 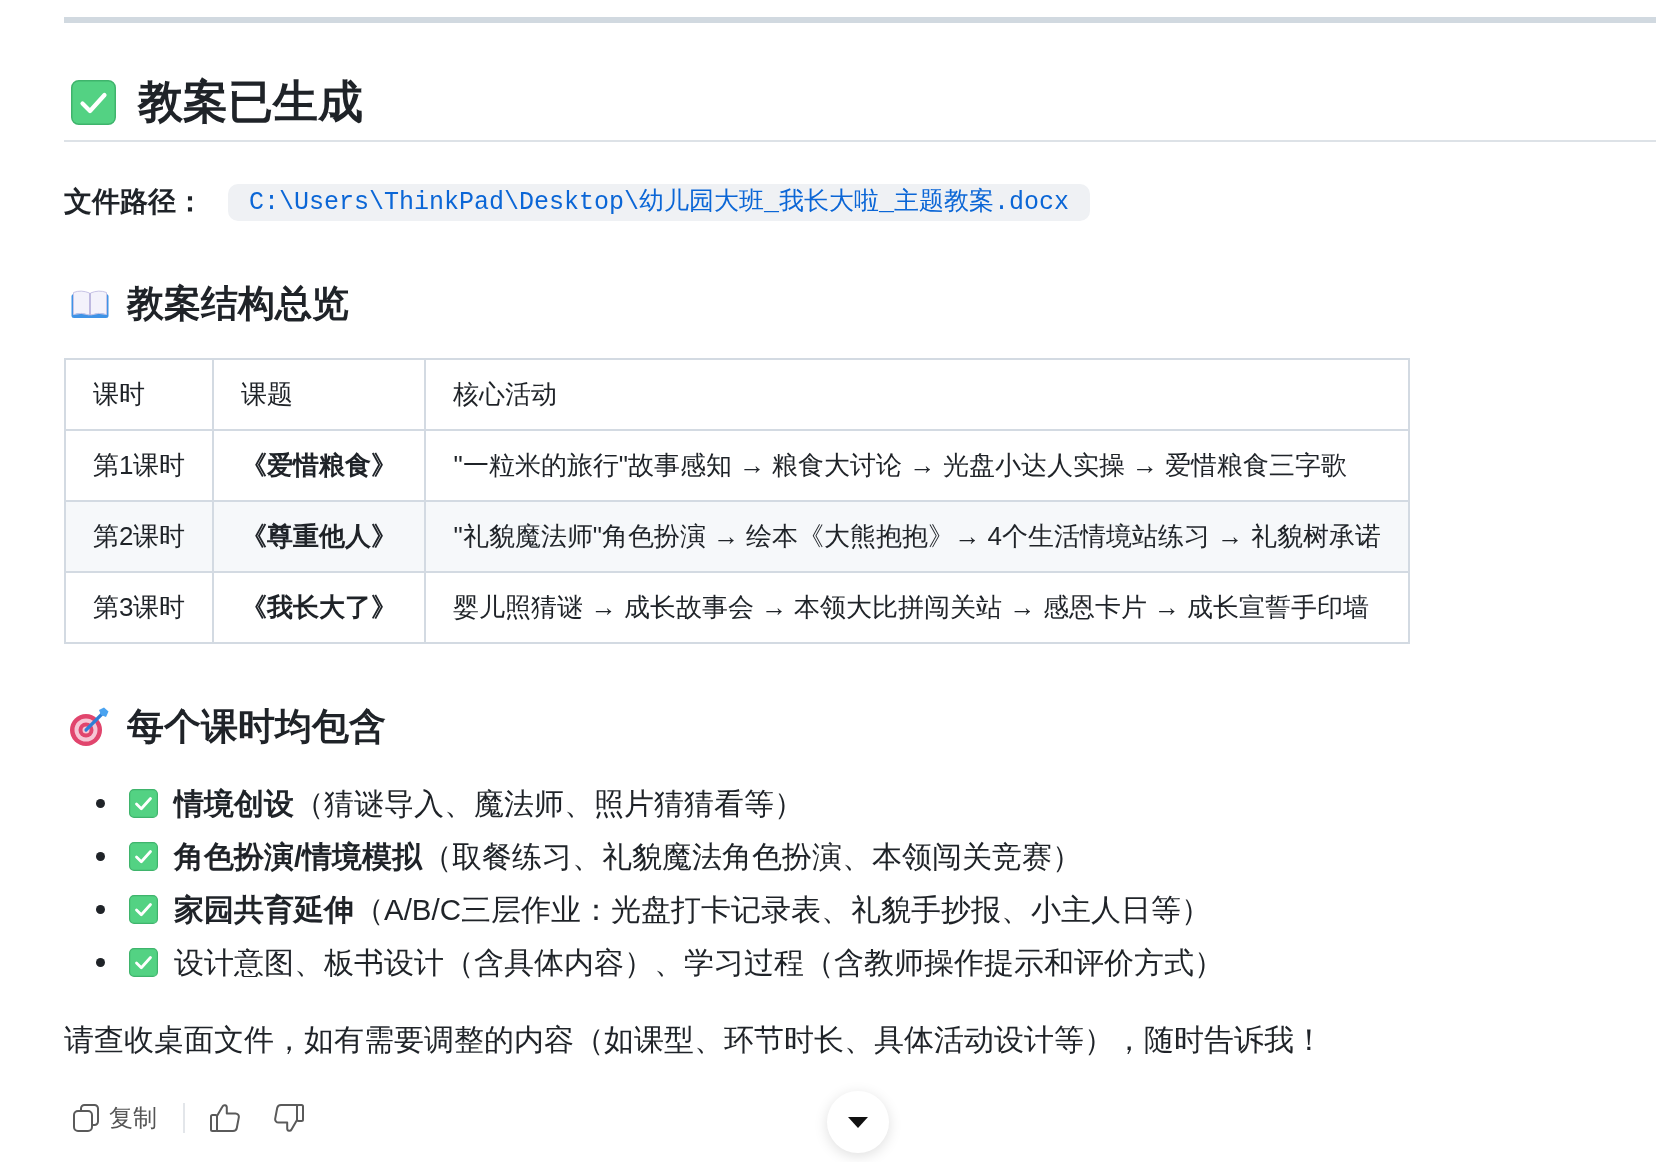 What do you see at coordinates (139, 607) in the screenshot?
I see `table-cell: 第3课时` at bounding box center [139, 607].